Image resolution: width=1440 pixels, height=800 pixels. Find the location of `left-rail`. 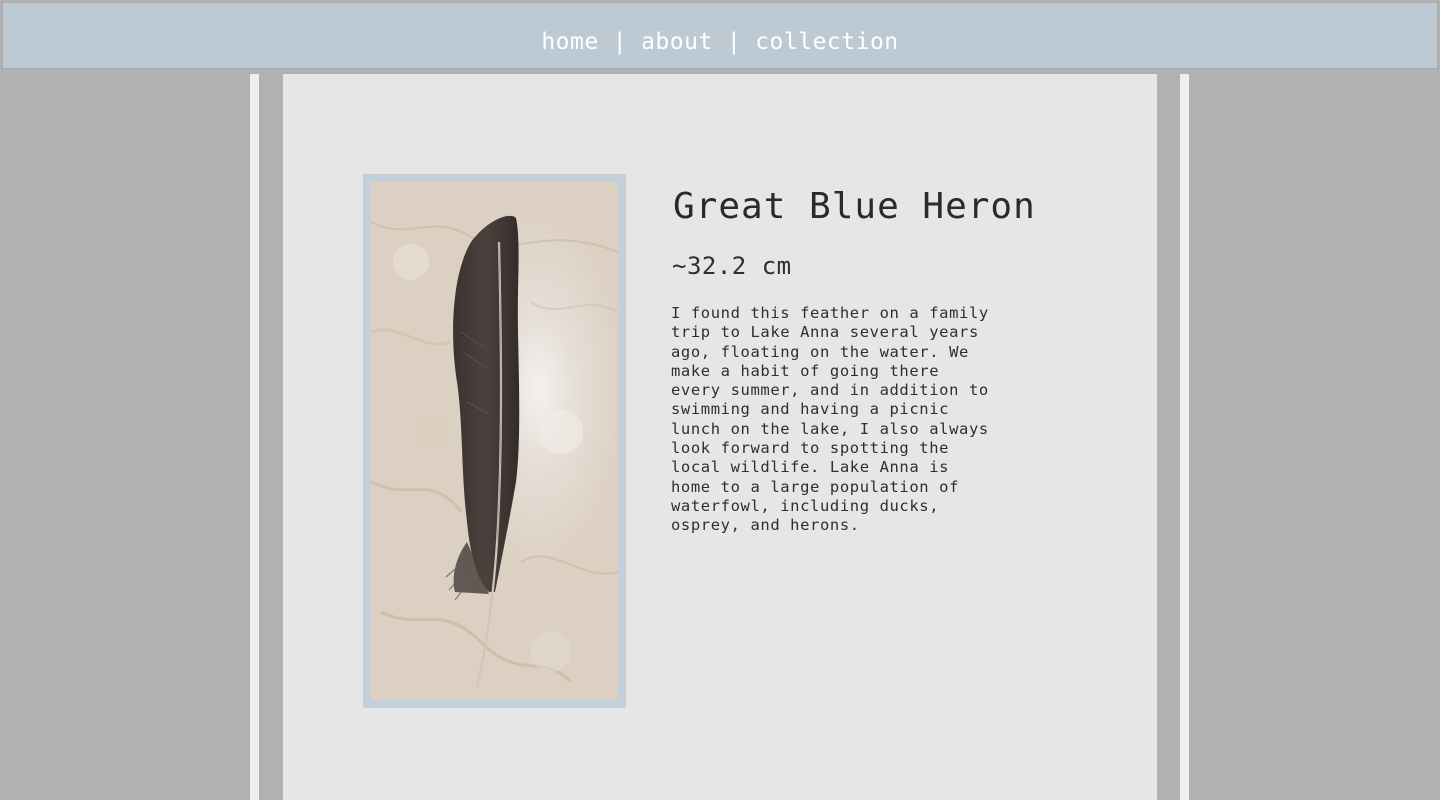

left-rail is located at coordinates (254, 437).